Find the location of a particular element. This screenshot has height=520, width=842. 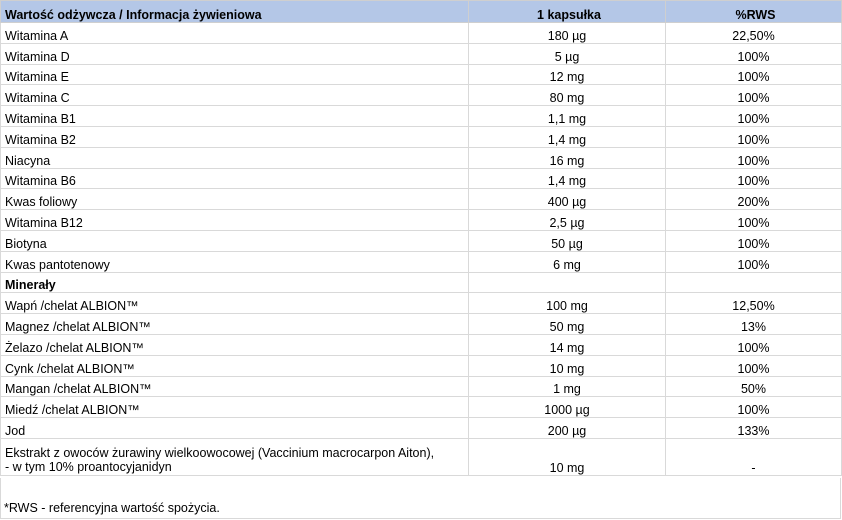

nutrient-amount: 5 µg is located at coordinates (567, 53).